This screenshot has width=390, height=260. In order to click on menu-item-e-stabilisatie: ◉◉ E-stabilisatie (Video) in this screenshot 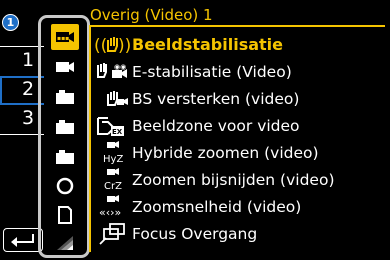, I will do `click(240, 71)`.